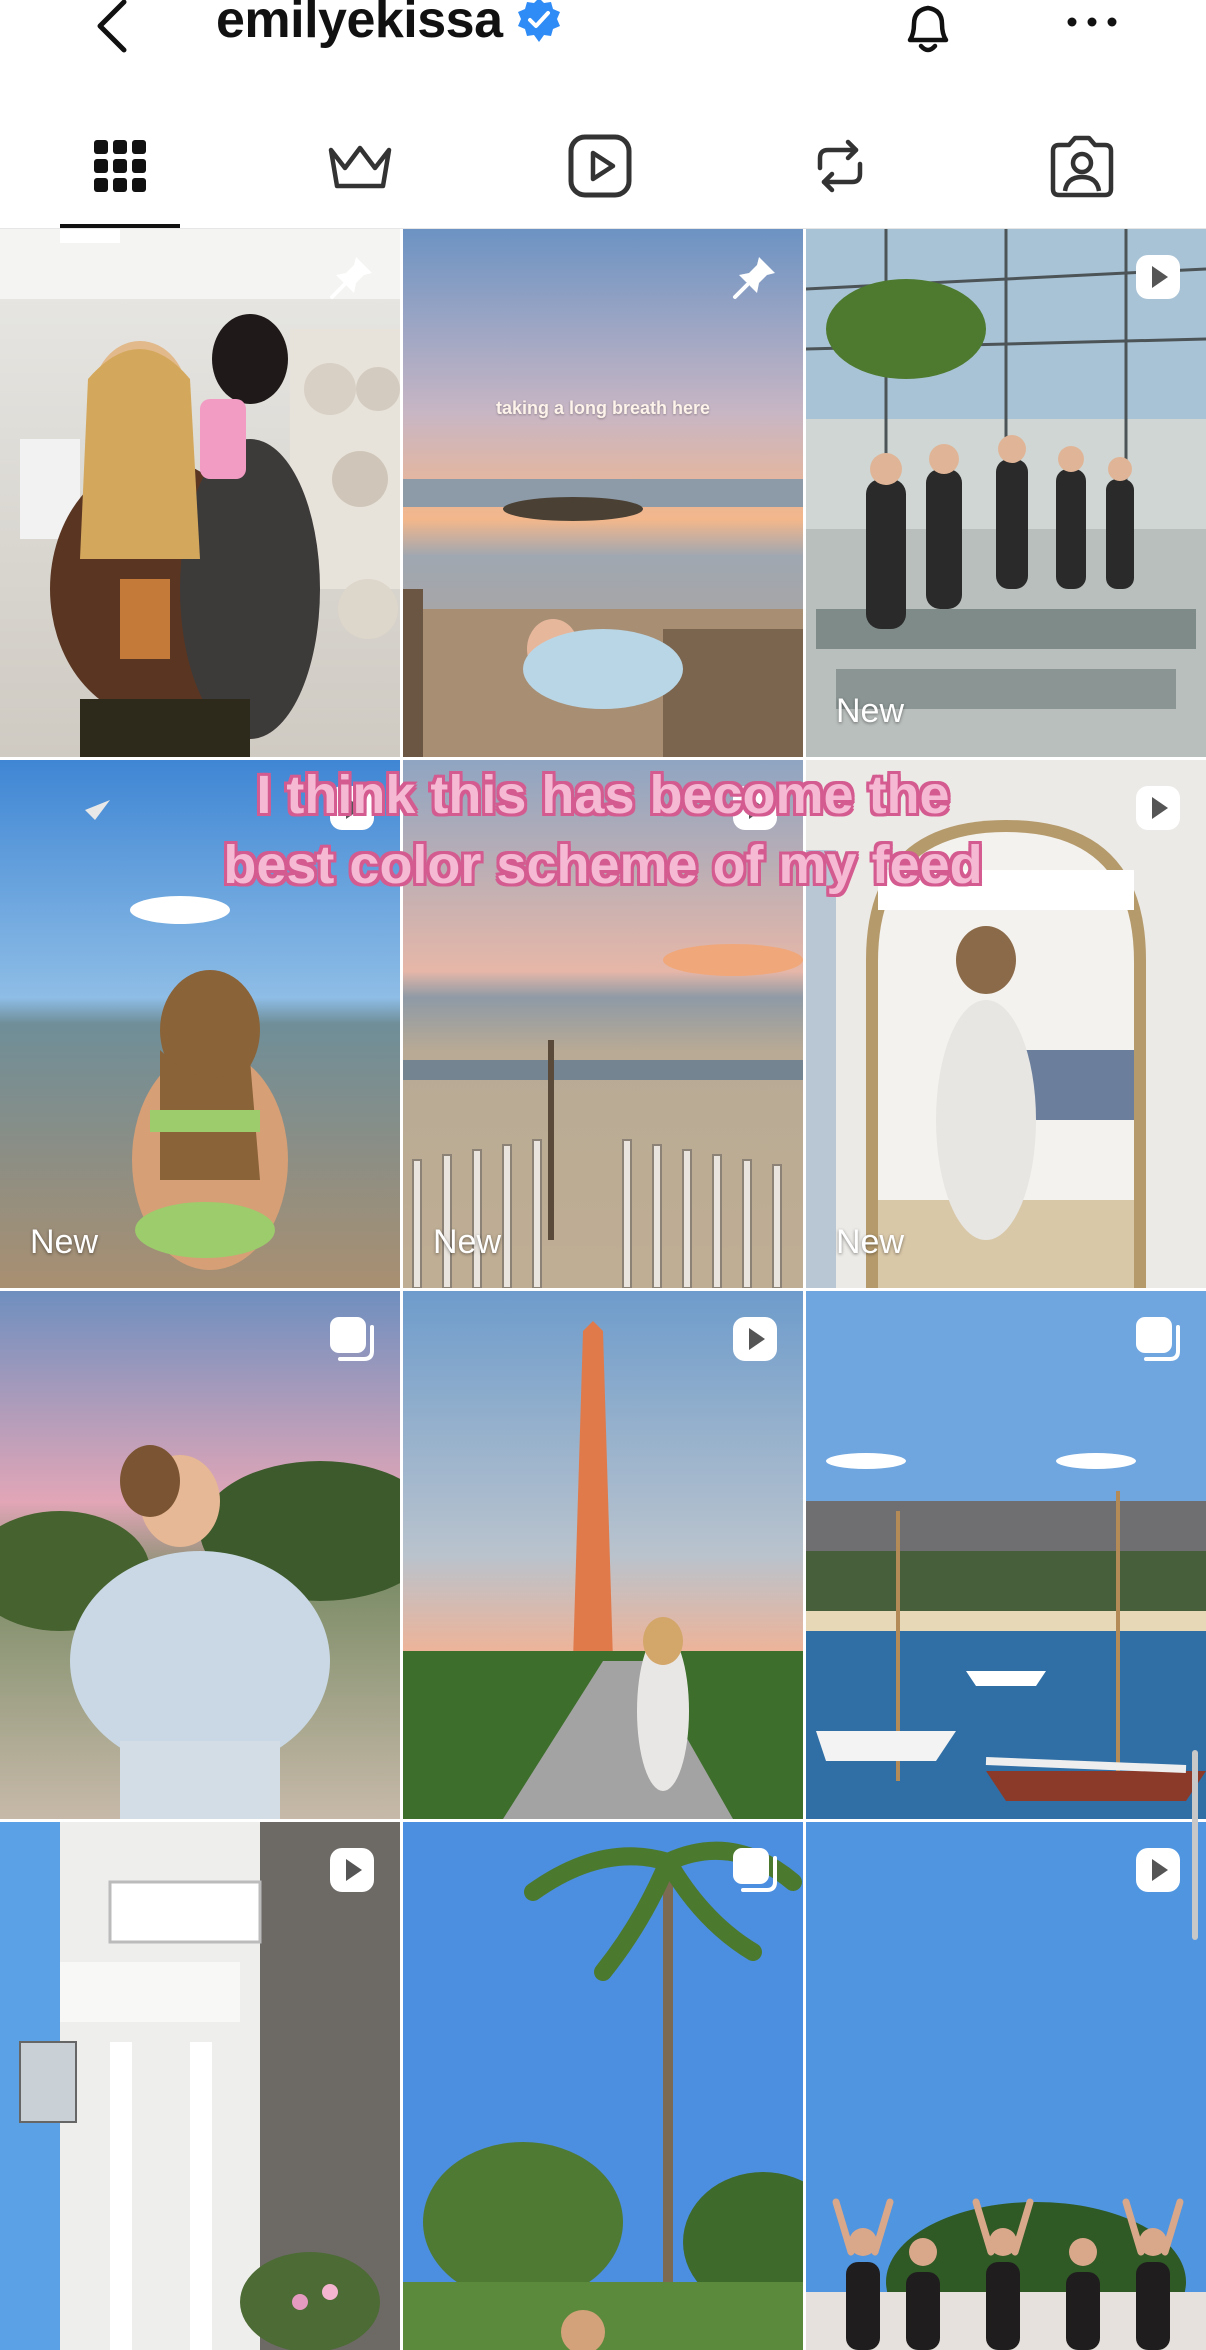 Image resolution: width=1206 pixels, height=2350 pixels. I want to click on tab-tagged, so click(1082, 166).